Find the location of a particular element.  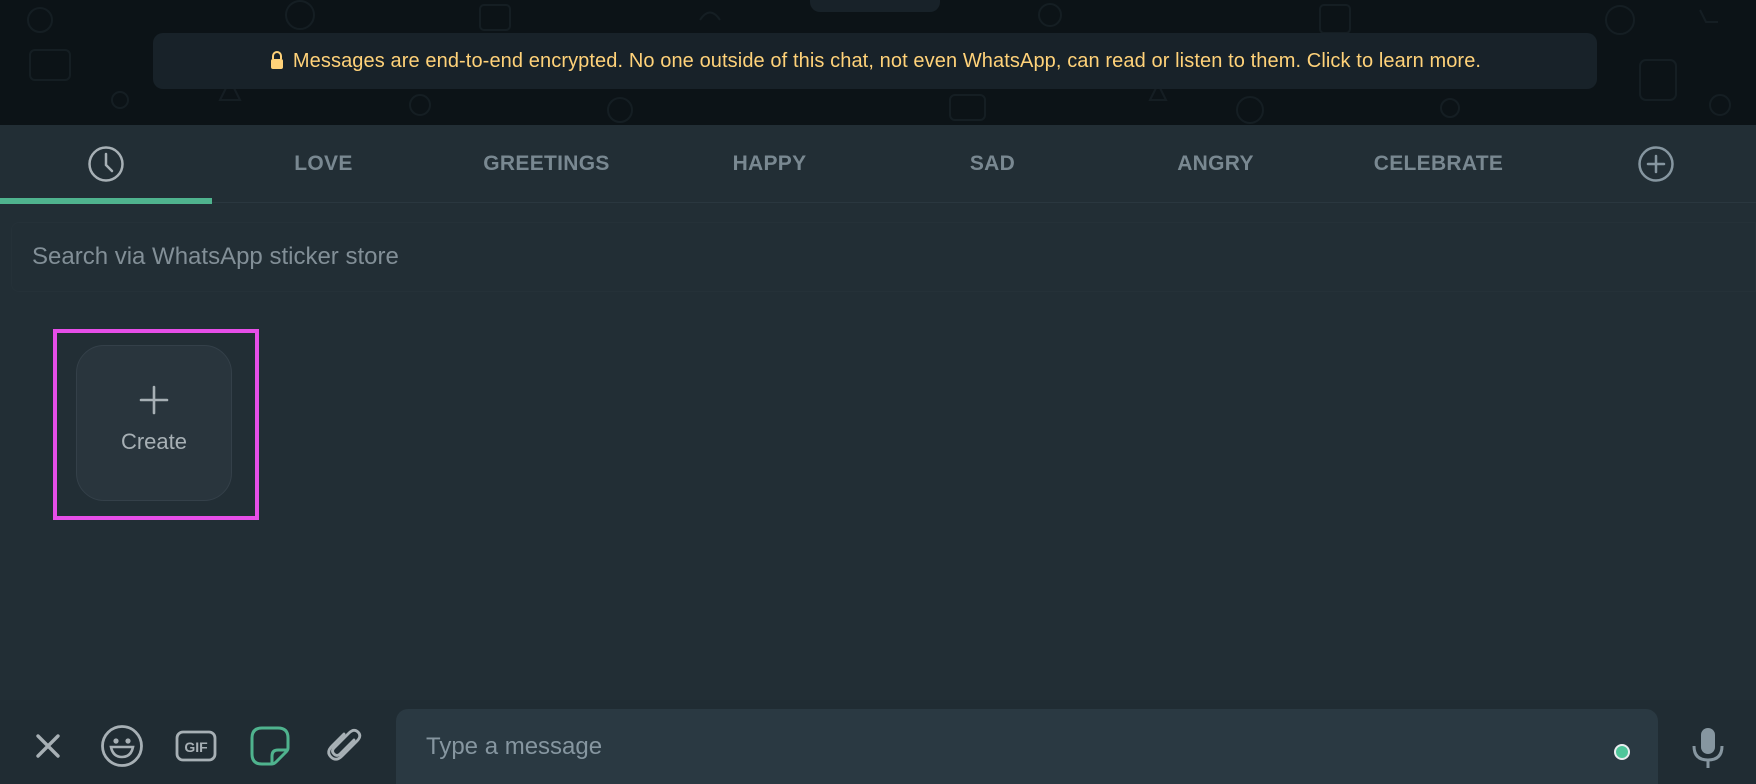

tab-love: LOVE is located at coordinates (323, 164).